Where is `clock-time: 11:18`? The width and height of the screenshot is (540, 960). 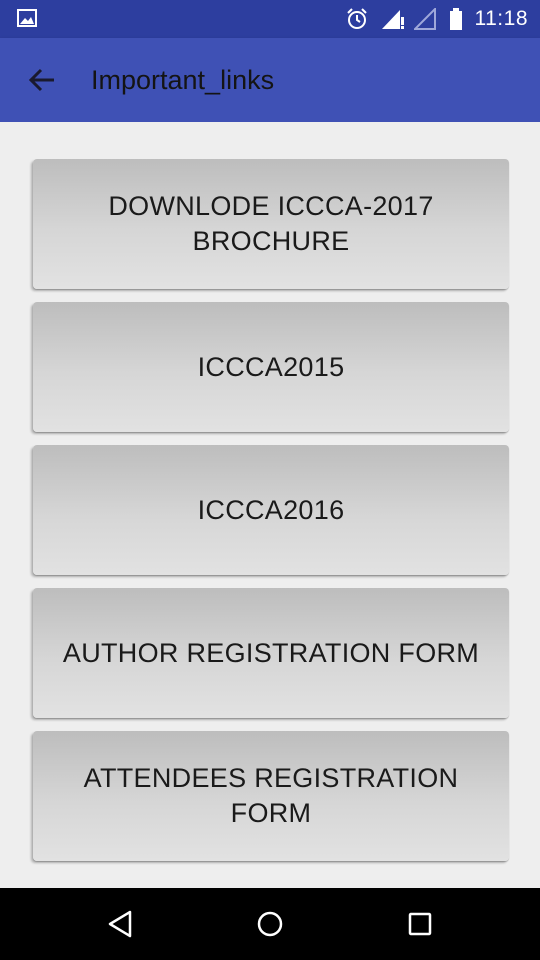 clock-time: 11:18 is located at coordinates (501, 18).